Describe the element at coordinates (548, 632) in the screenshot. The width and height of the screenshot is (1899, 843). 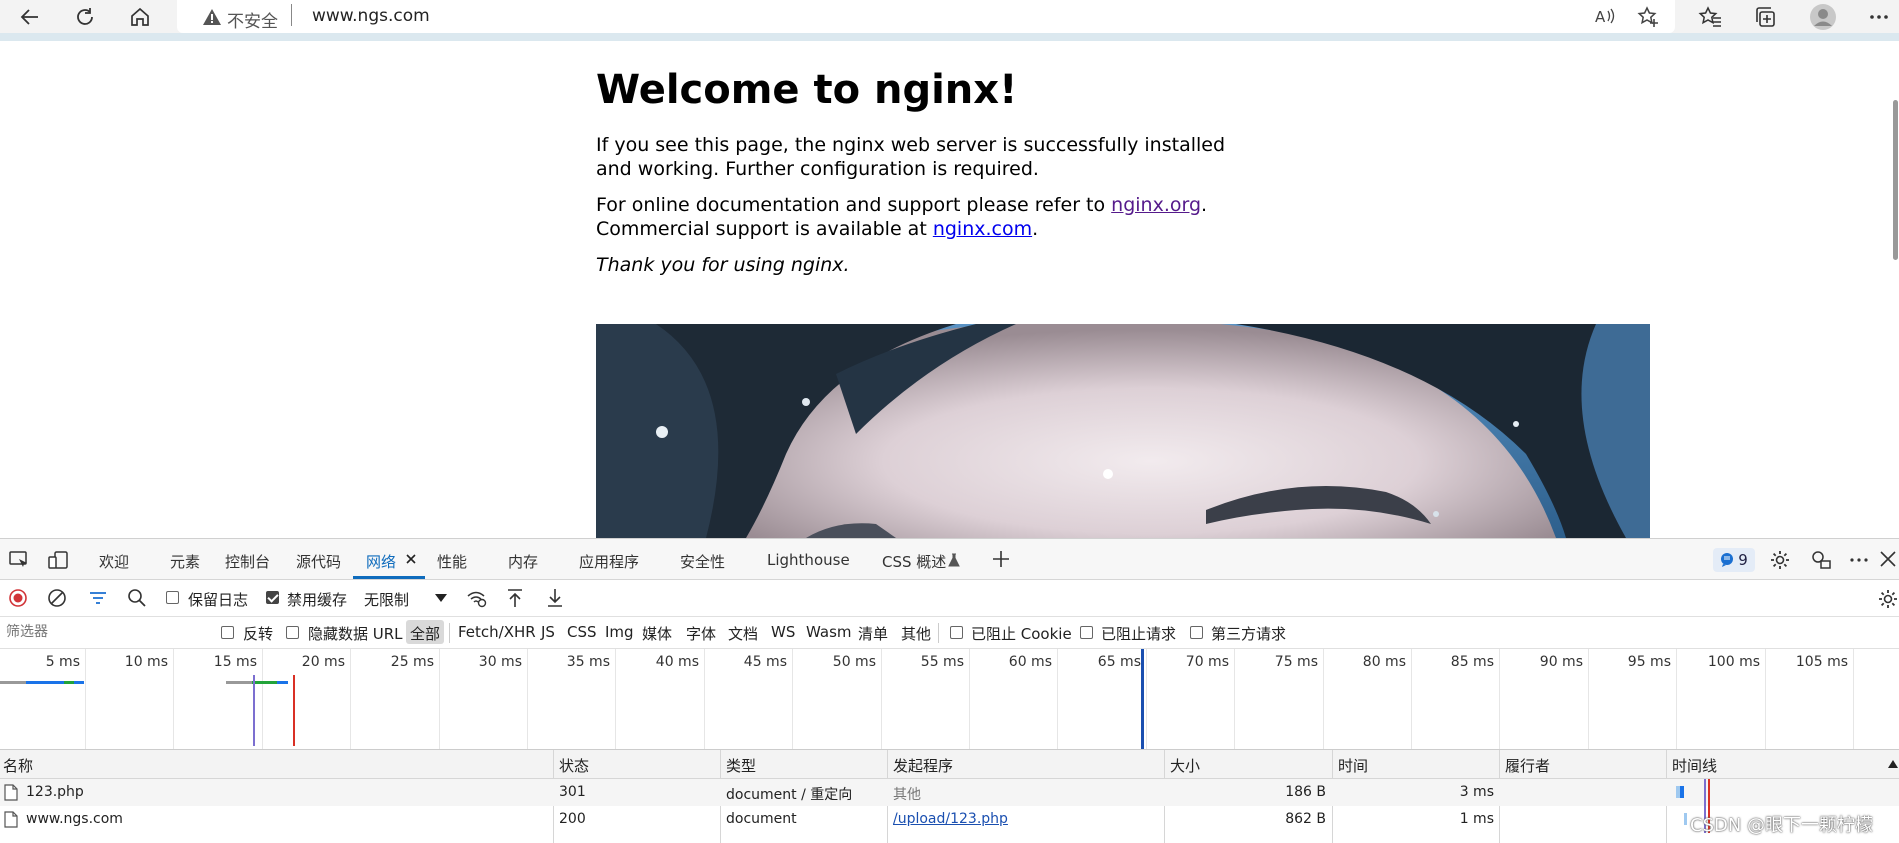
I see `type-js: JS` at that location.